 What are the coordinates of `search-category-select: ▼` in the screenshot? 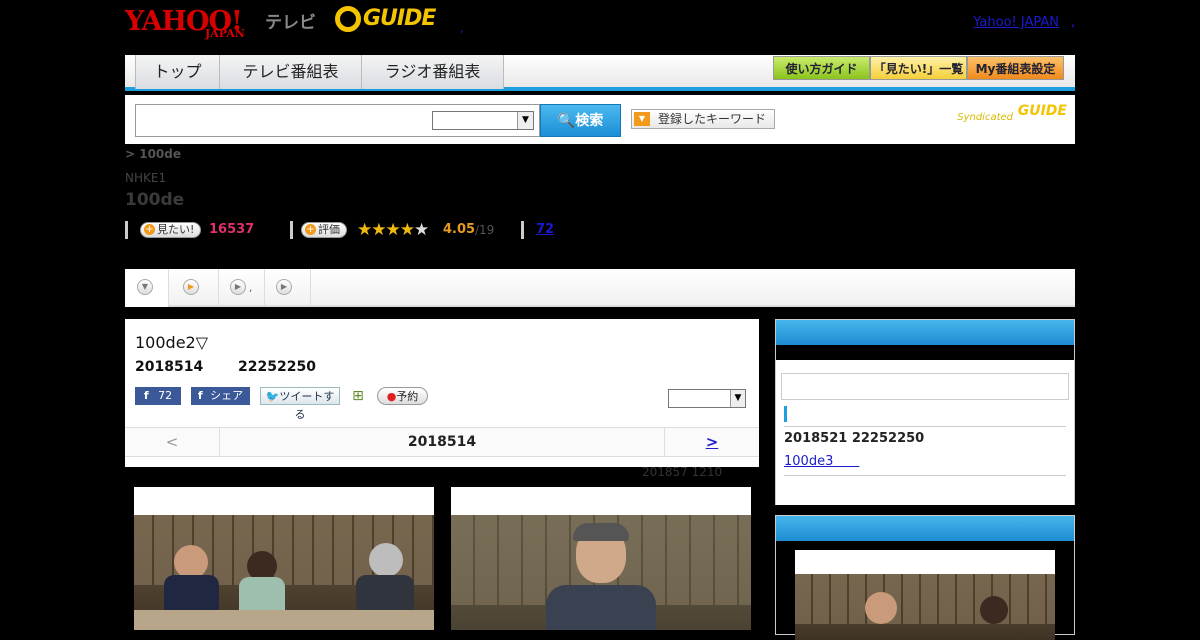 It's located at (483, 120).